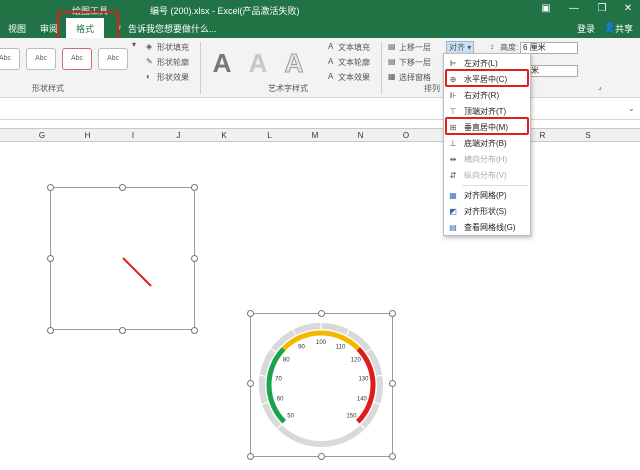 The image size is (640, 470). What do you see at coordinates (301, 348) in the screenshot?
I see `gauge-tick-label: 90` at bounding box center [301, 348].